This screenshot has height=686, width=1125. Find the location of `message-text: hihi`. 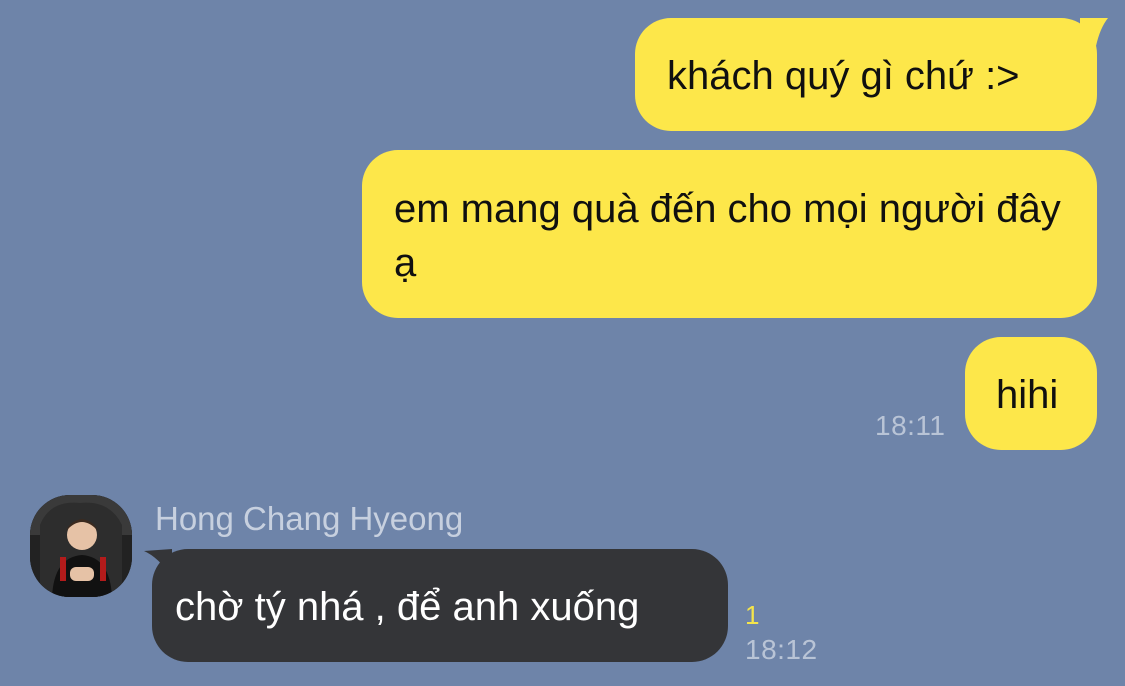

message-text: hihi is located at coordinates (1027, 395).